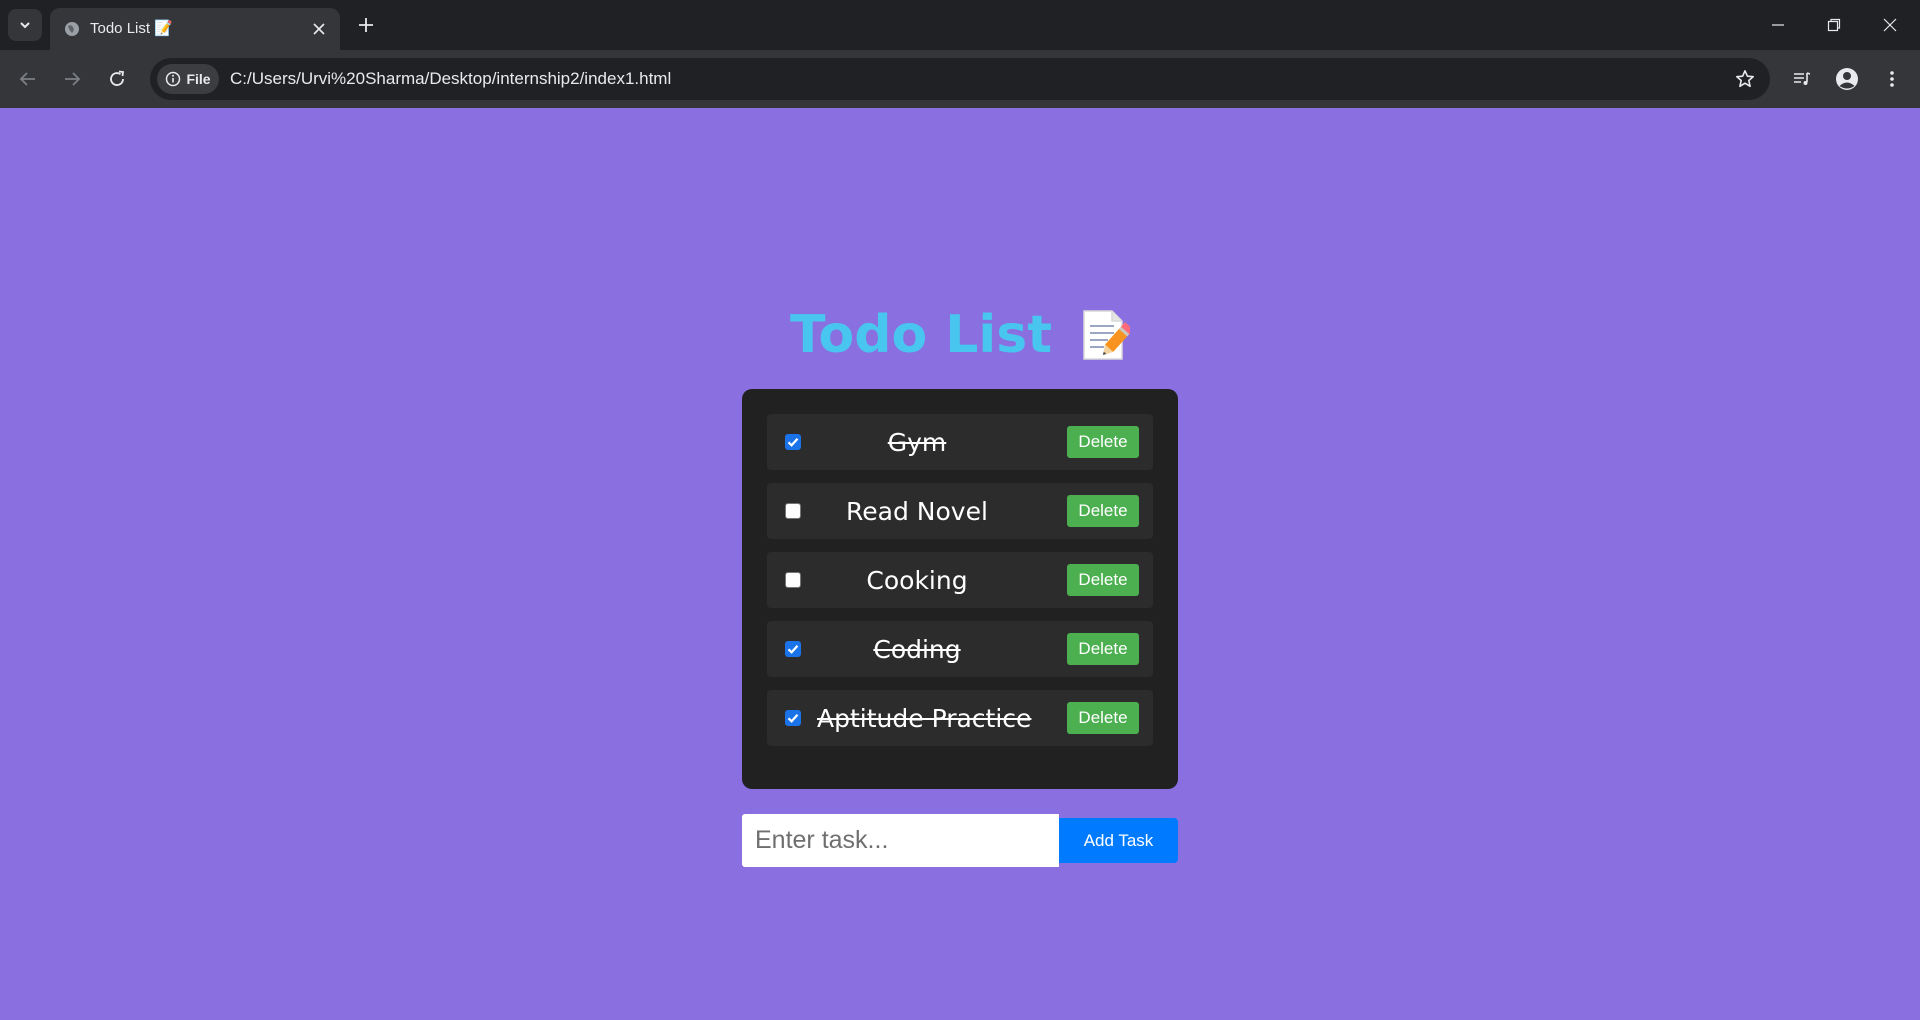  I want to click on chevron-down-icon, so click(25, 25).